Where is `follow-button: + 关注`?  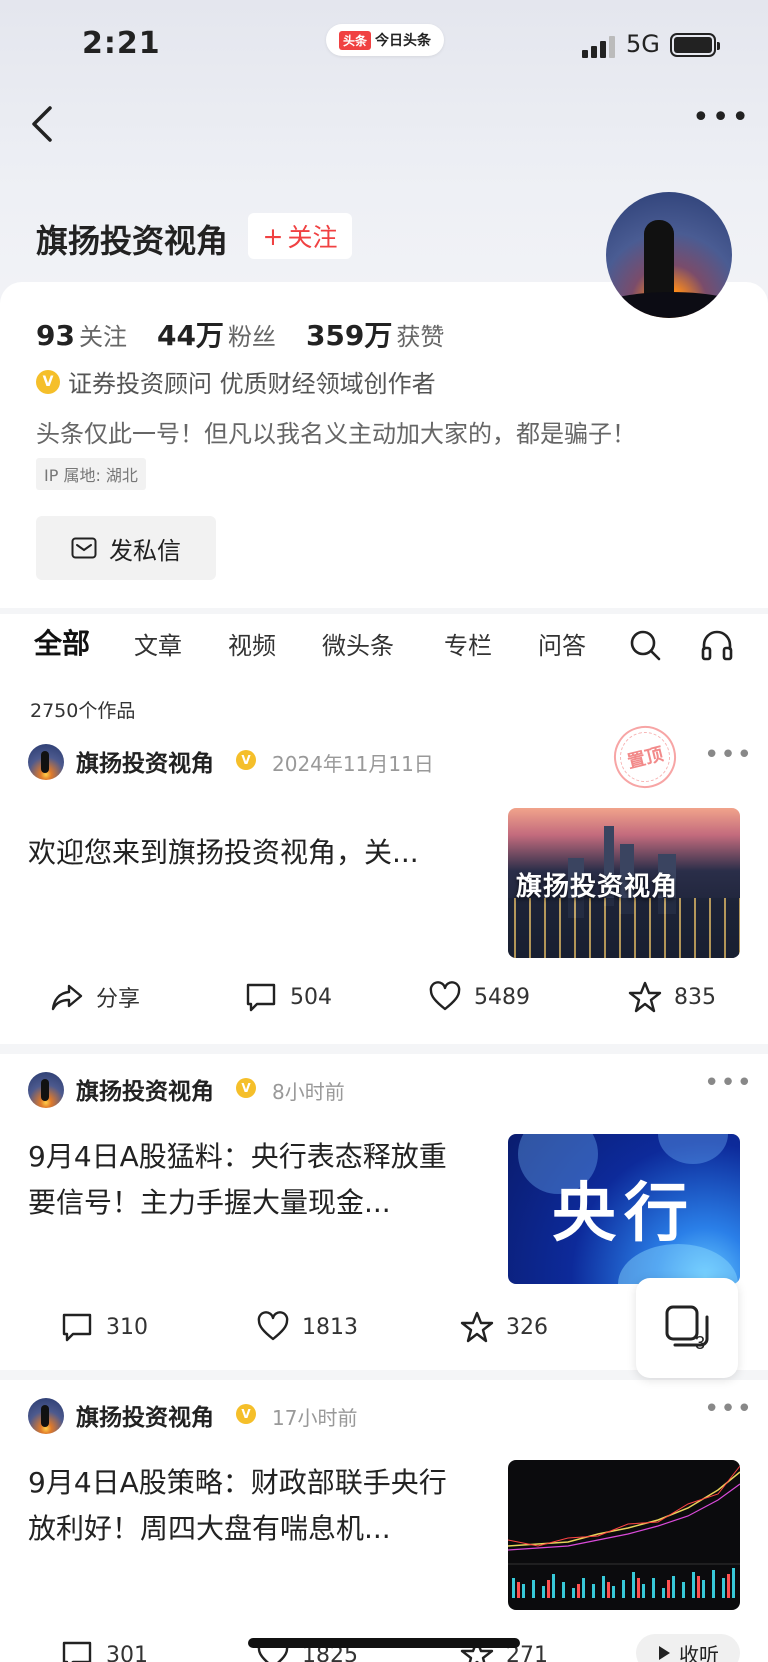 follow-button: + 关注 is located at coordinates (300, 236).